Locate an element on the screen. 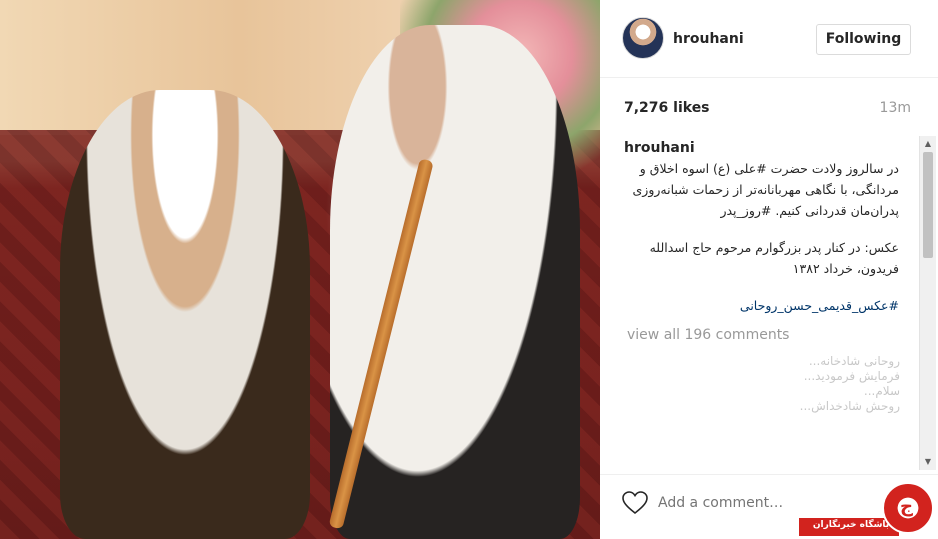 The width and height of the screenshot is (938, 539). header-username: hrouhani is located at coordinates (708, 39).